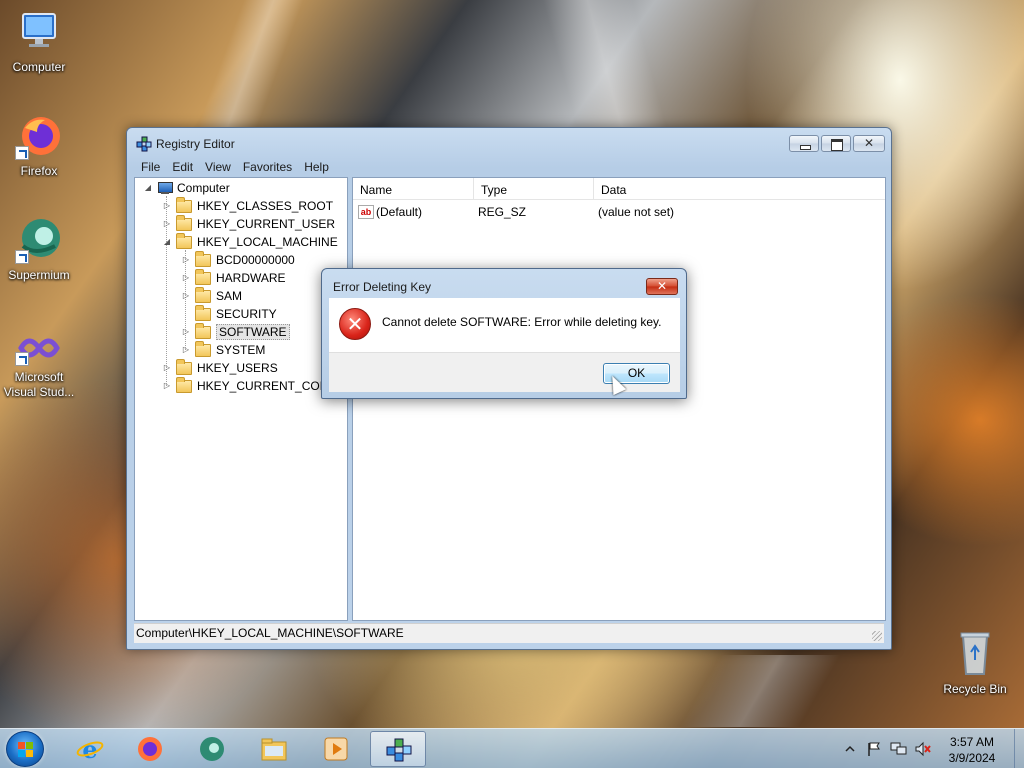 The image size is (1024, 768). I want to click on dialog-close-button: ✕, so click(662, 286).